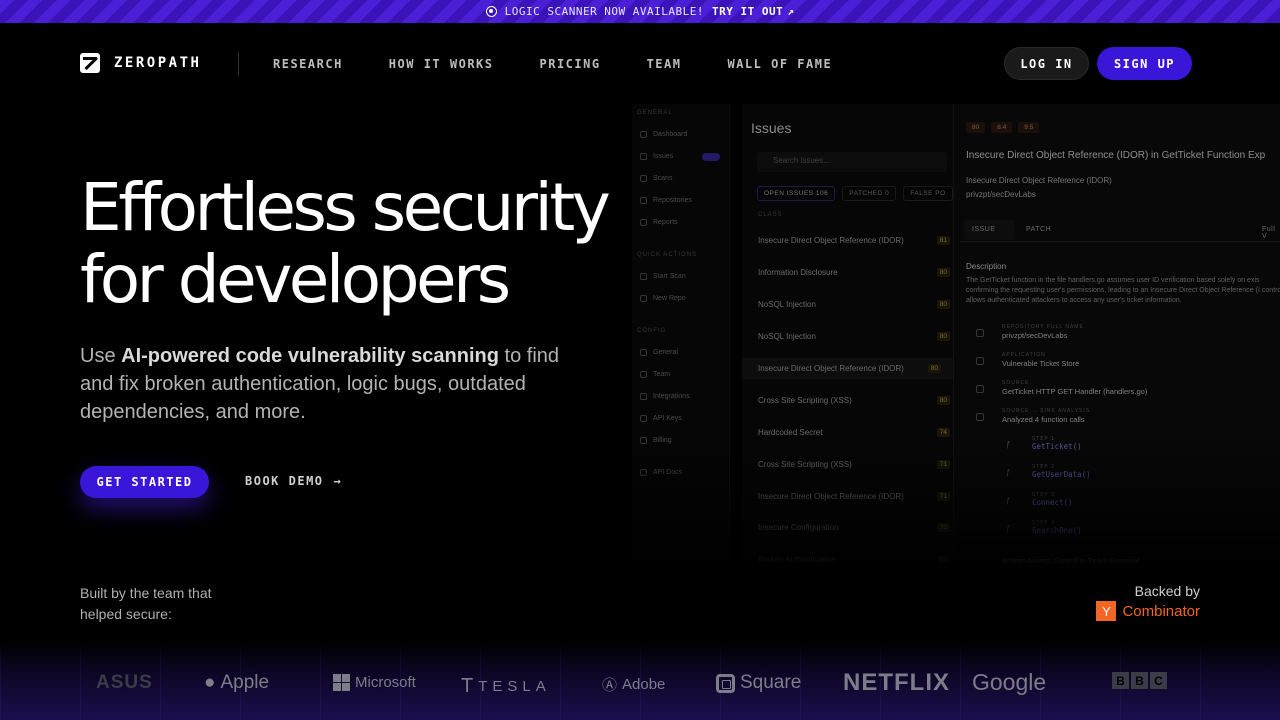 The height and width of the screenshot is (720, 1280). What do you see at coordinates (787, 336) in the screenshot?
I see `issue-name: NoSQL Injection` at bounding box center [787, 336].